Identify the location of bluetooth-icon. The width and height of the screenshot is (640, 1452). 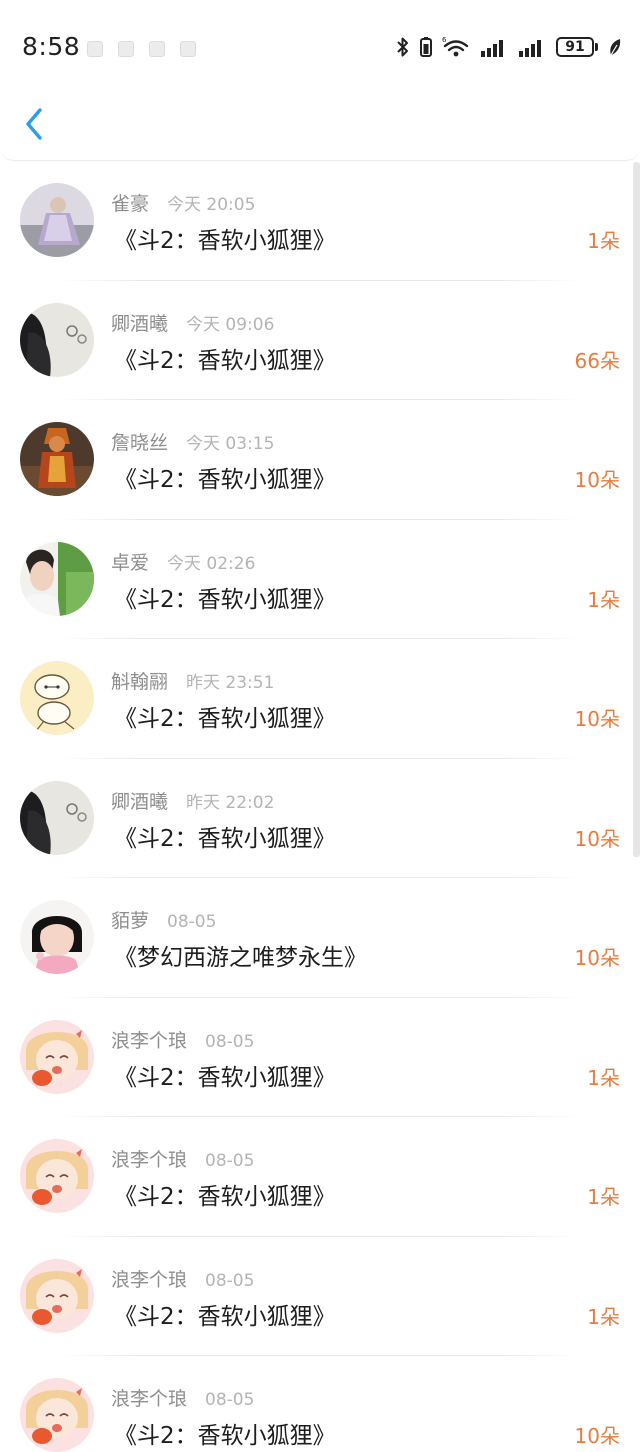
(402, 47).